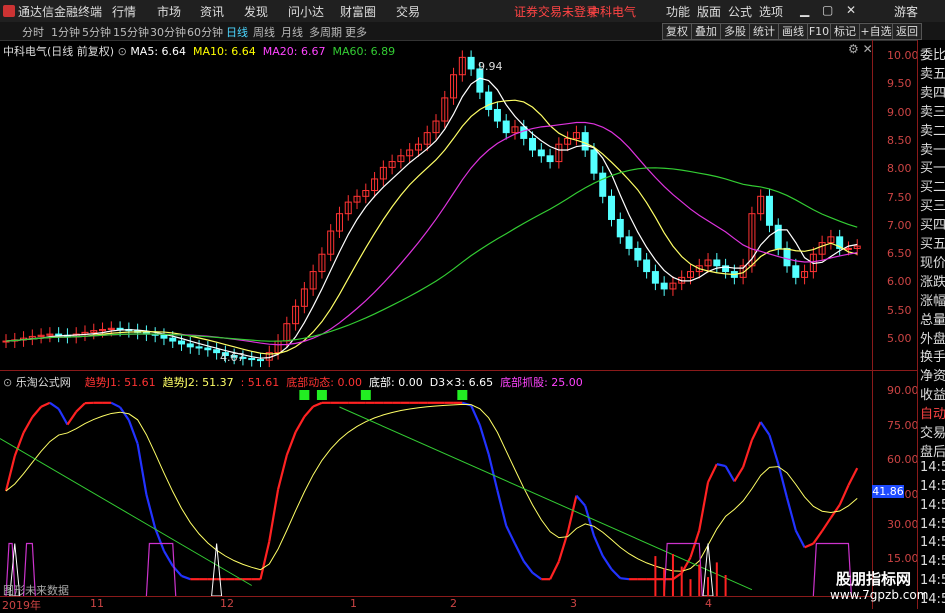  Describe the element at coordinates (932, 204) in the screenshot. I see `side-panel-item: 买三` at that location.